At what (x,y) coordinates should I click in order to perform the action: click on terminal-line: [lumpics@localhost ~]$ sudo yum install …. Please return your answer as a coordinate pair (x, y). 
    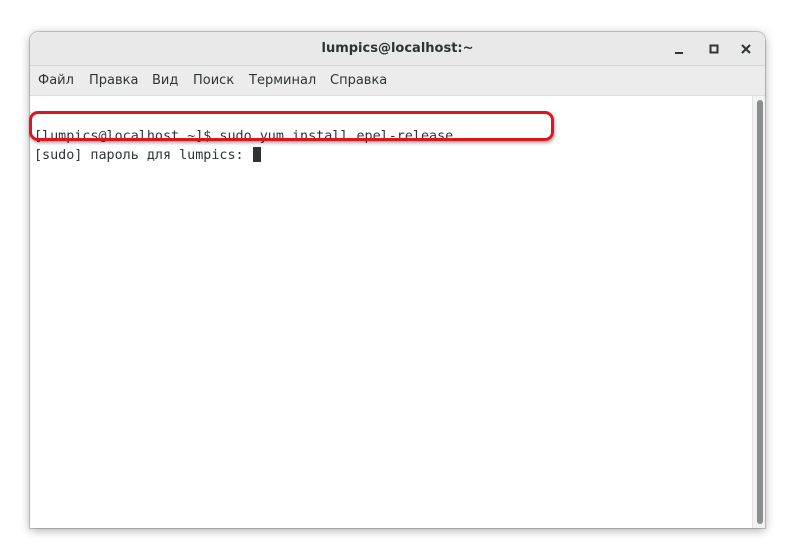
    Looking at the image, I should click on (244, 136).